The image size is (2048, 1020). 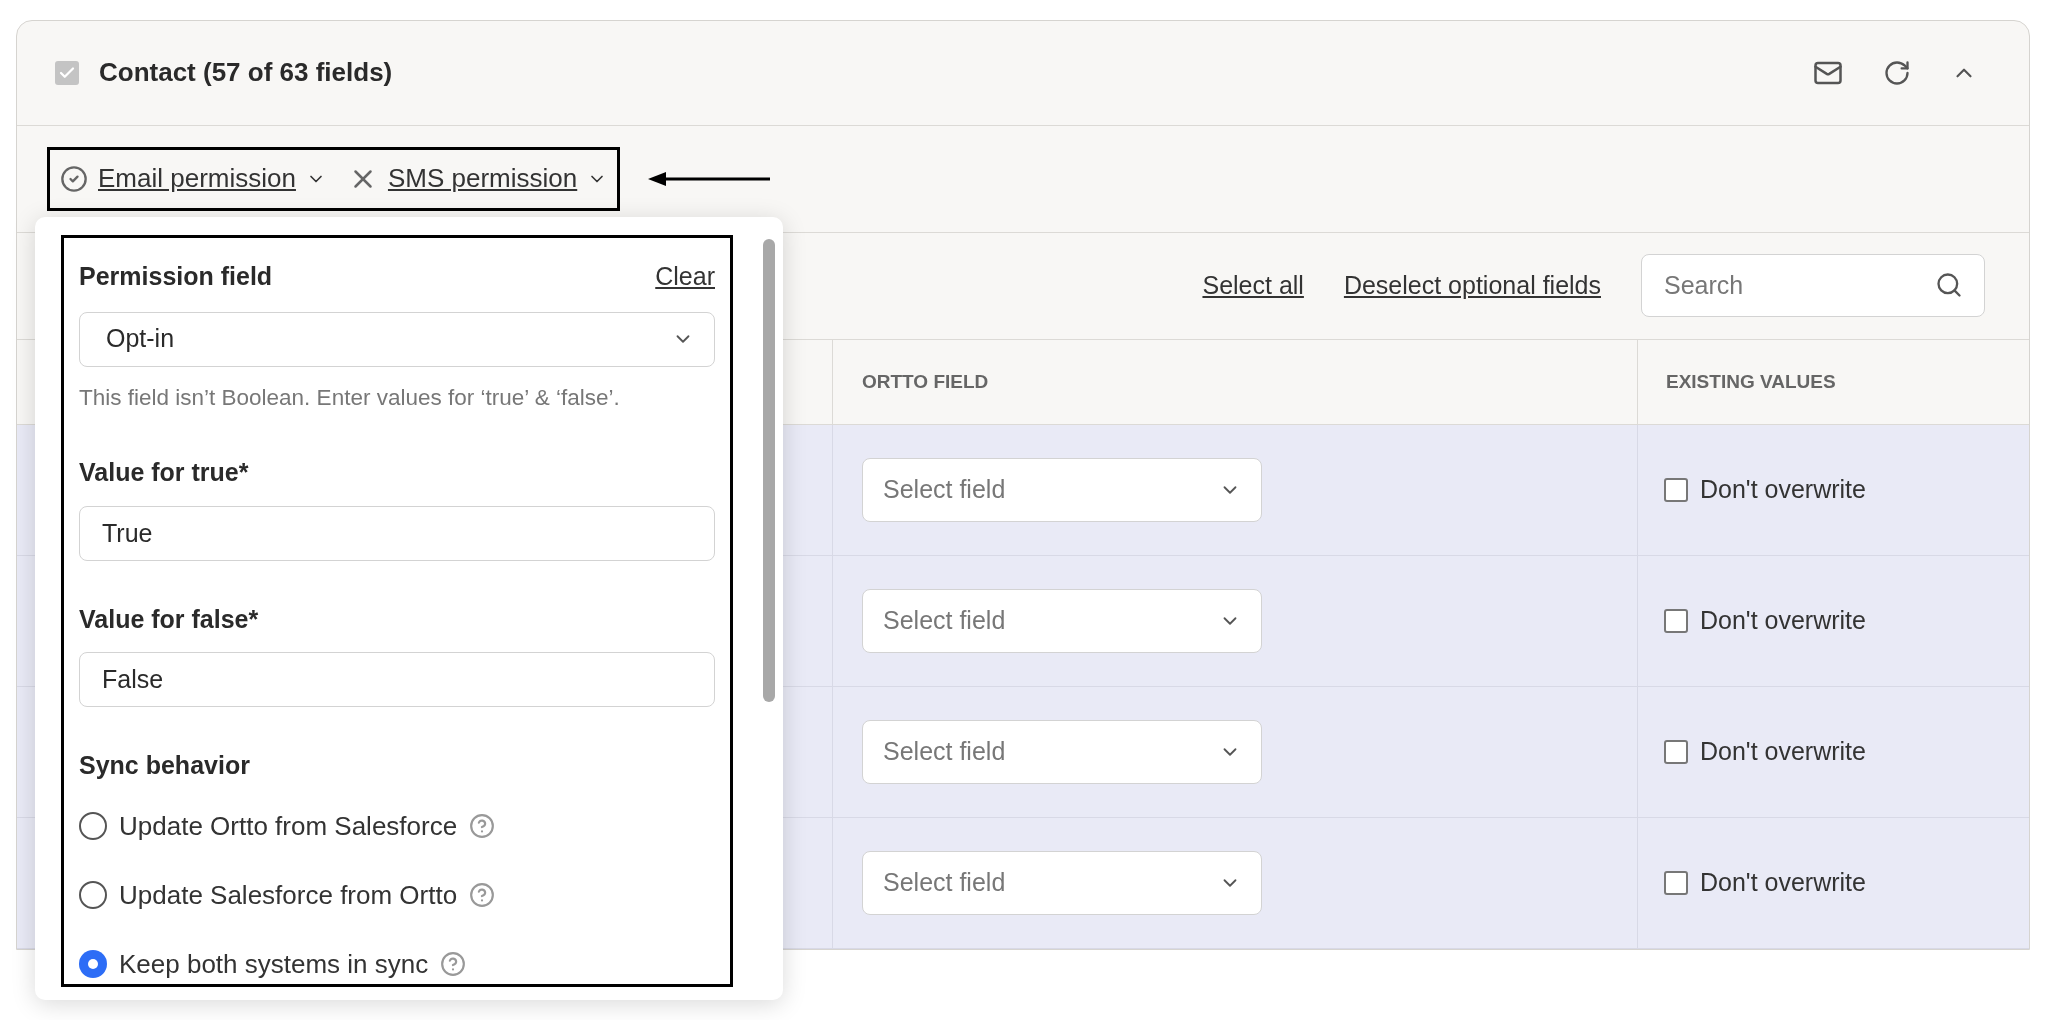 I want to click on column-header: ORTTO FIELD, so click(x=925, y=381).